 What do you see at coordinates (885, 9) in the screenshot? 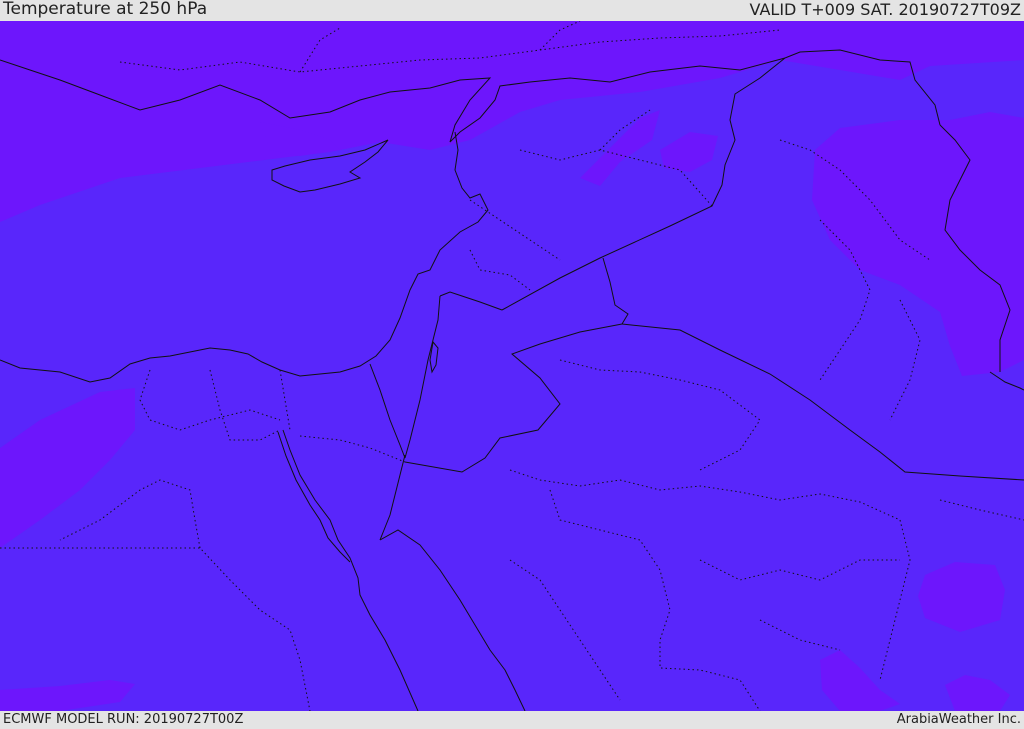
I see `valid-time-label: VALID T+009 SAT. 20190727T09Z` at bounding box center [885, 9].